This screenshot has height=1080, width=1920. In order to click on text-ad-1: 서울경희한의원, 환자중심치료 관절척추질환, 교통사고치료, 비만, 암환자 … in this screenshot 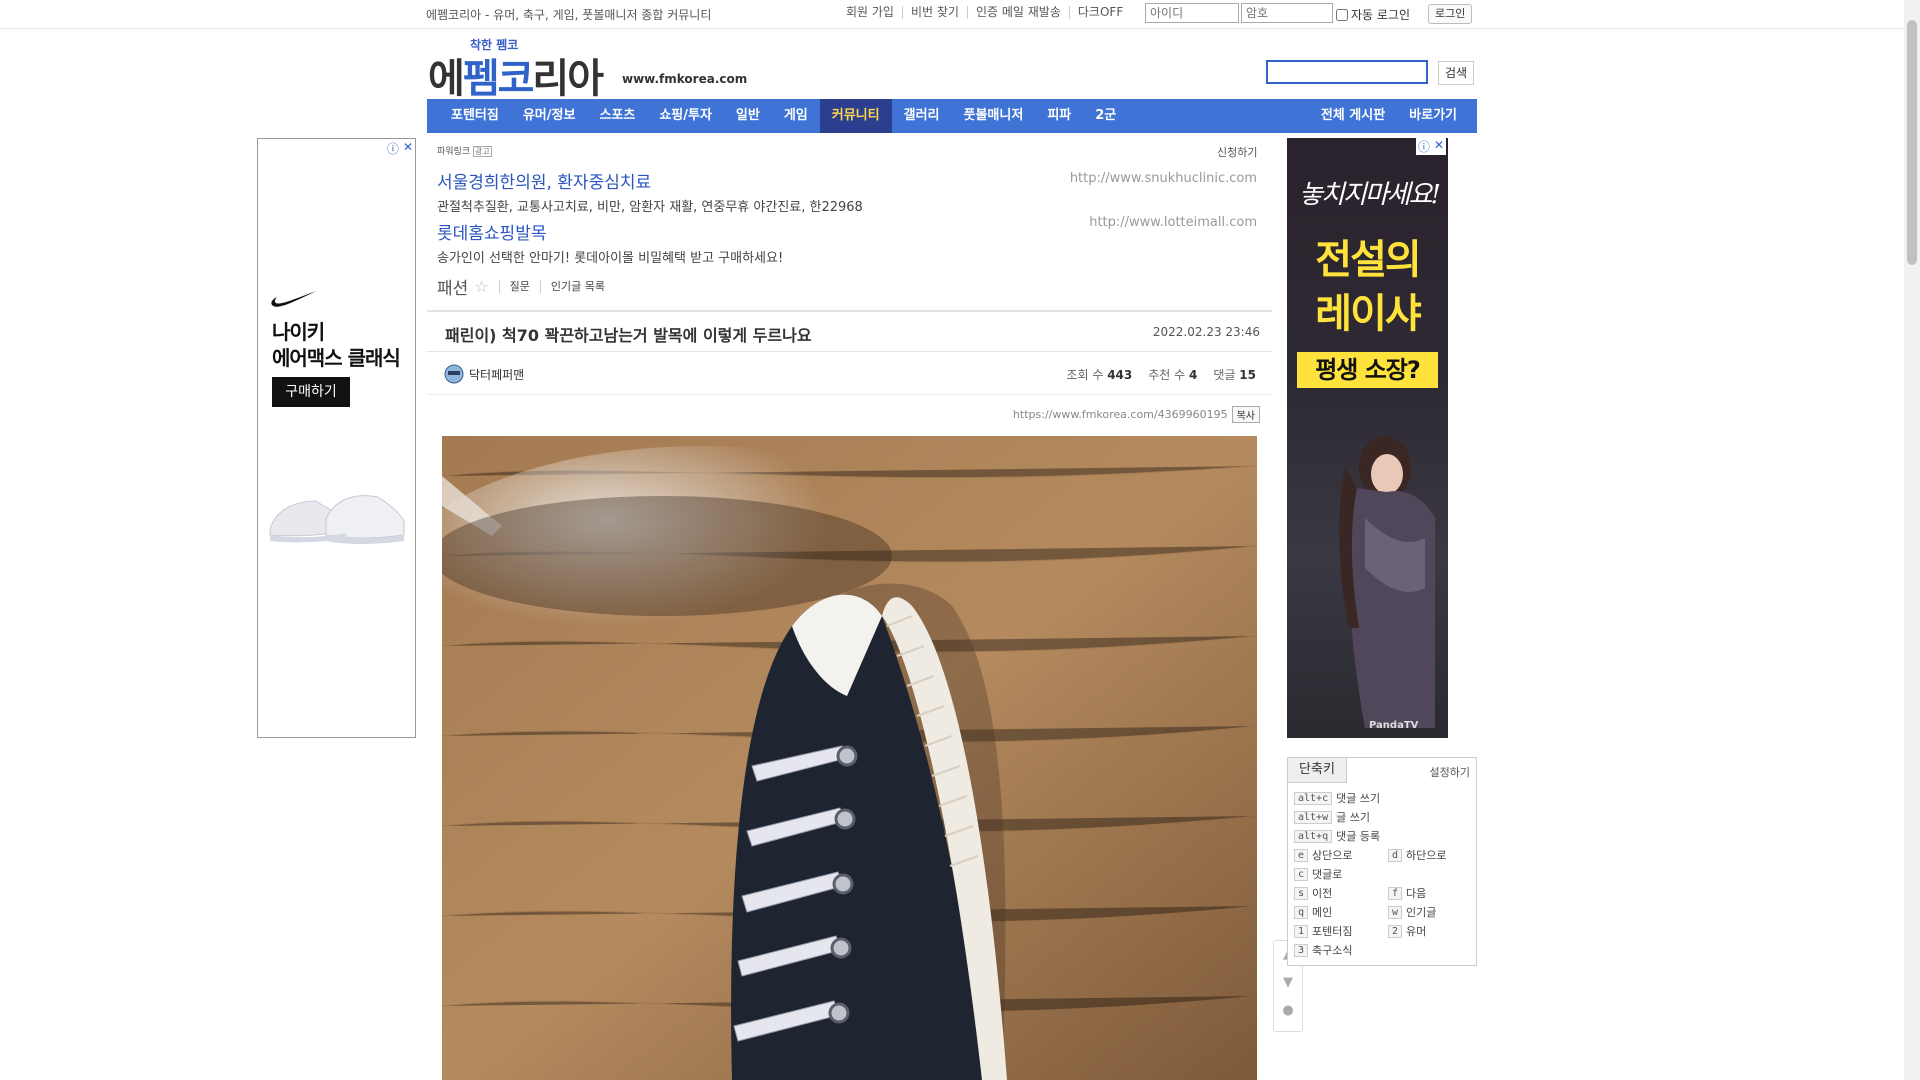, I will do `click(852, 191)`.